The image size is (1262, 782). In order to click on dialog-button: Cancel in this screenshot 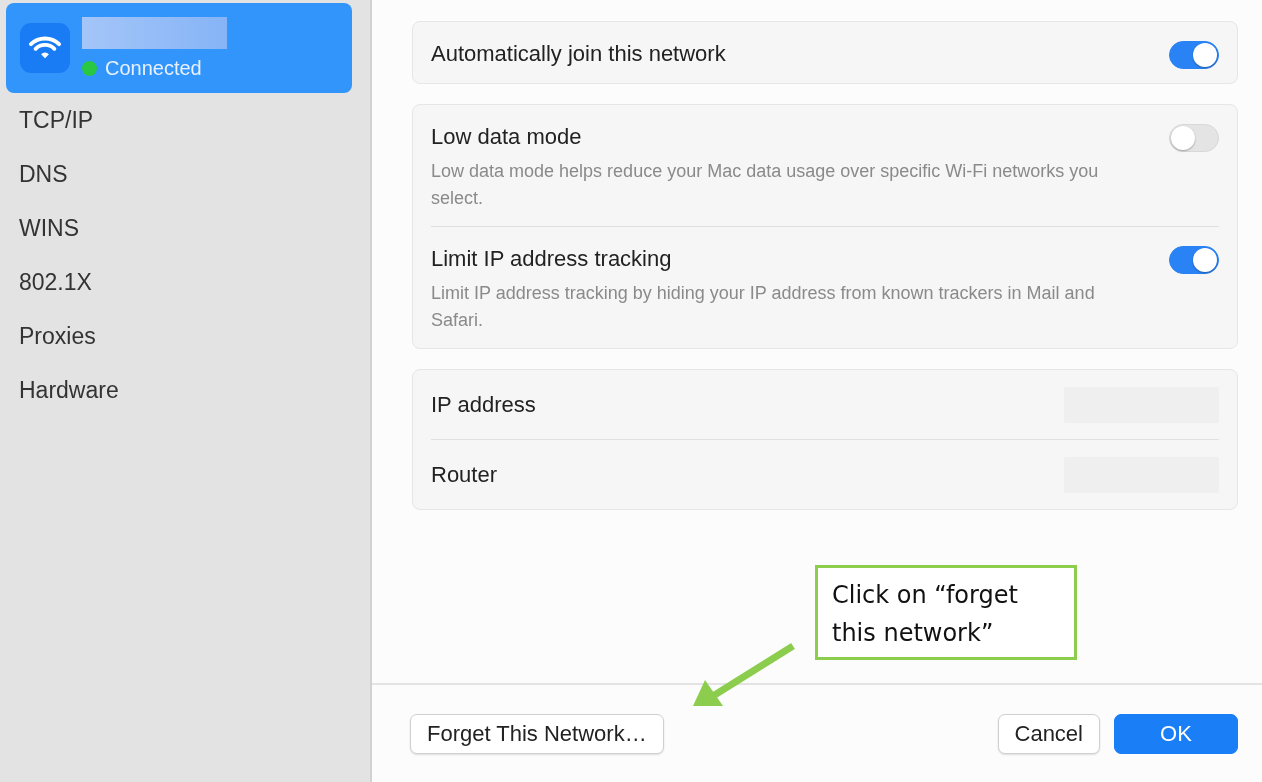, I will do `click(1048, 733)`.